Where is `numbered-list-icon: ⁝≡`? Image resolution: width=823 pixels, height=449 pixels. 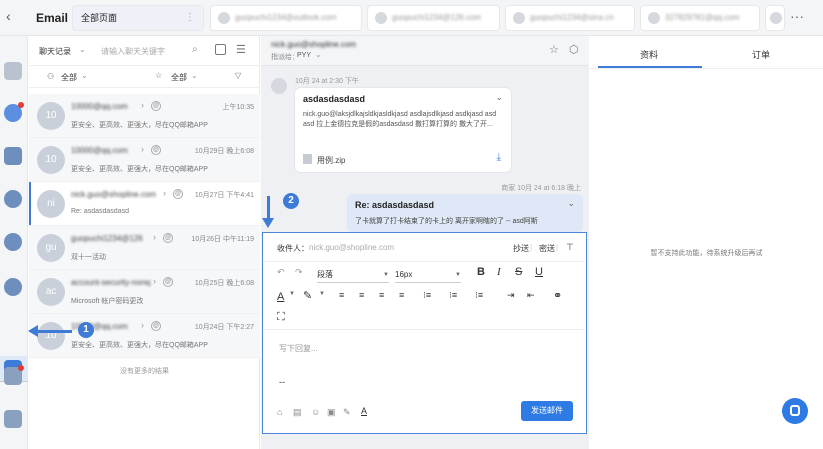 numbered-list-icon: ⁝≡ is located at coordinates (479, 295).